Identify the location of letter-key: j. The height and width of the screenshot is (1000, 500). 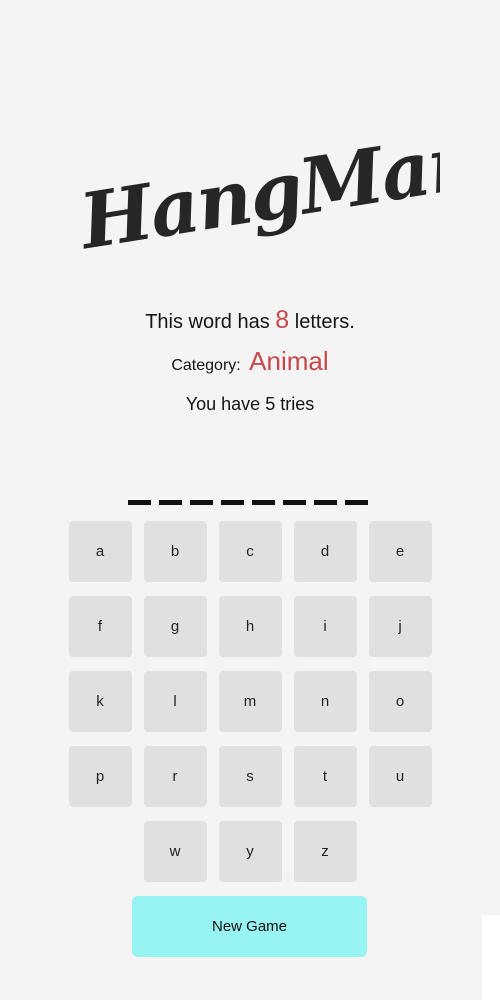
(400, 626).